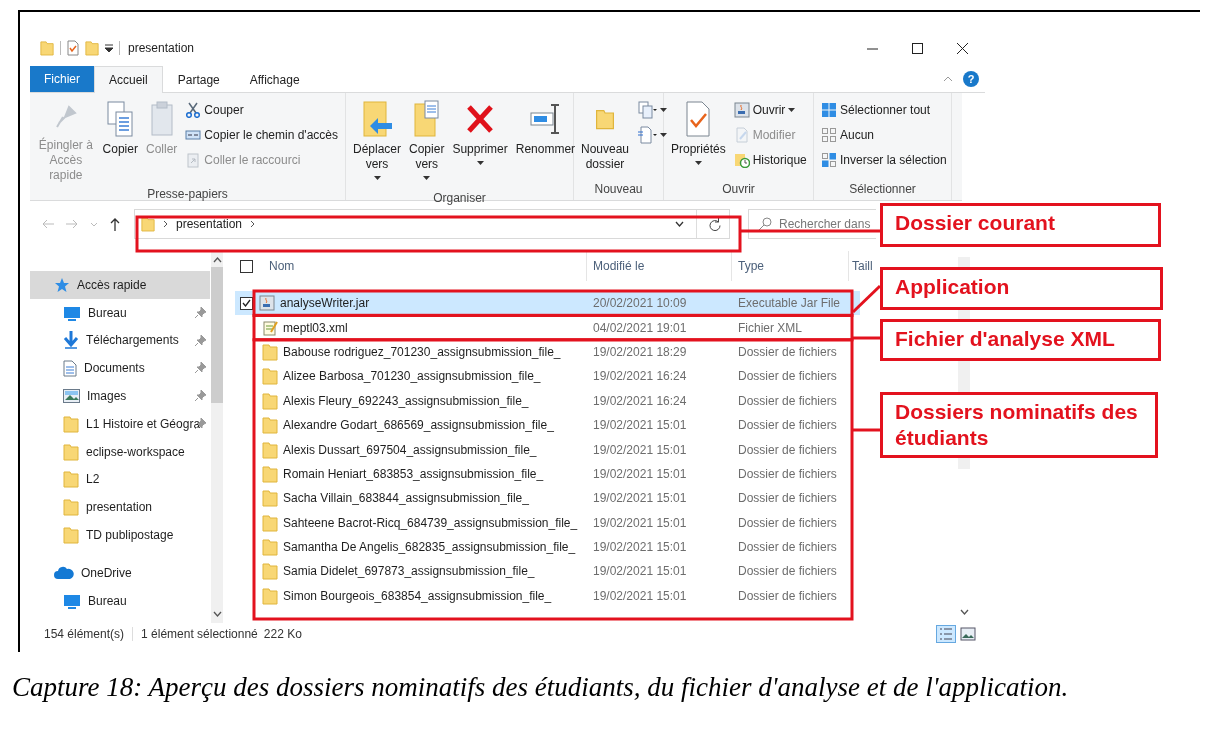 The height and width of the screenshot is (733, 1206). What do you see at coordinates (547, 400) in the screenshot?
I see `file-row: Alexis Fleury_692243_assignsubmission_file_ 19/02/2021 16:24 Dossier de fichiers` at bounding box center [547, 400].